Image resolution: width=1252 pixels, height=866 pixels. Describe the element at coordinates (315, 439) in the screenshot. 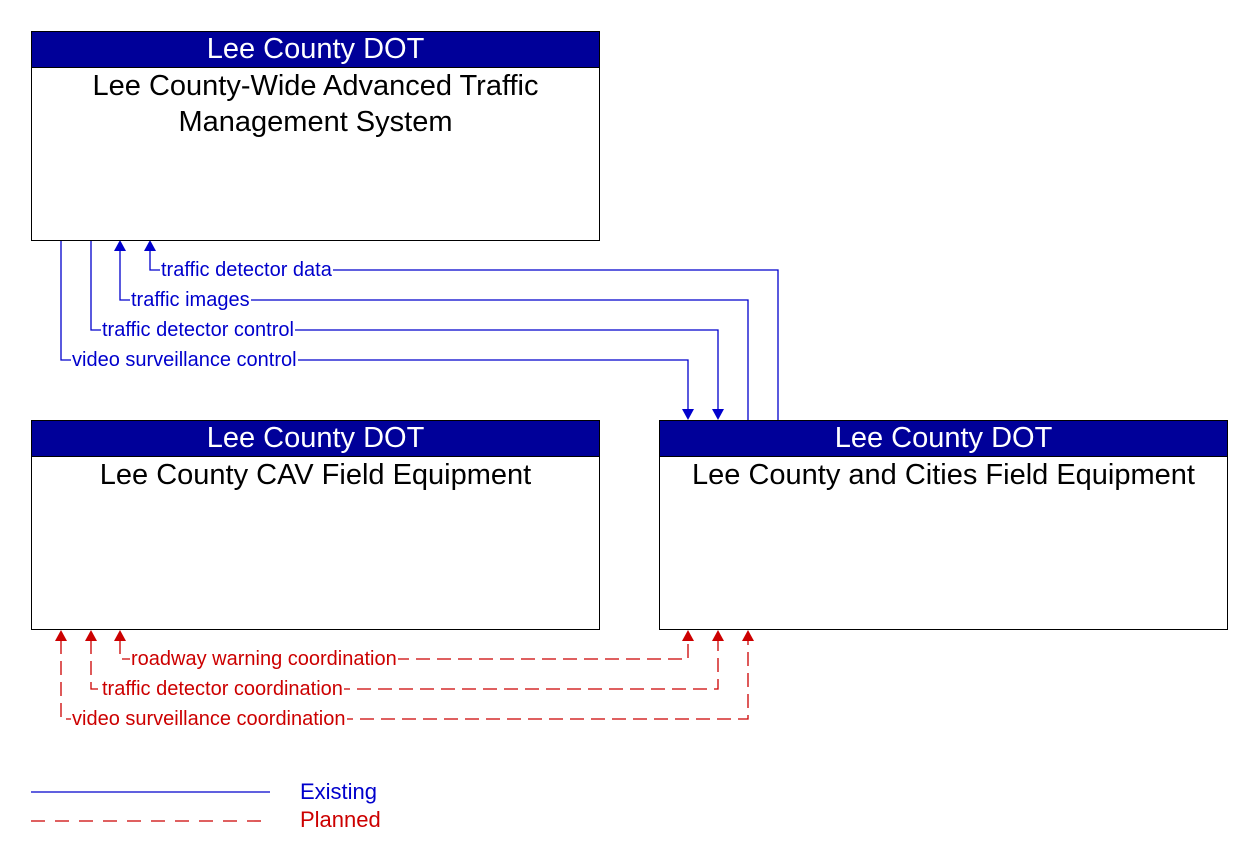

I see `cav-owner: Lee County DOT` at that location.